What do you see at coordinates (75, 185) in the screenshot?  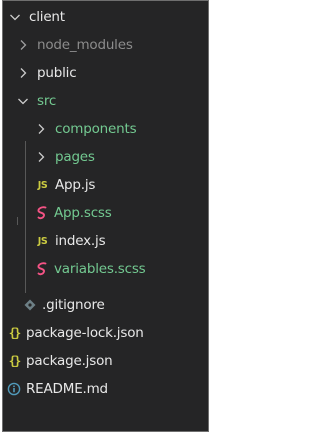 I see `file-label: App.js` at bounding box center [75, 185].